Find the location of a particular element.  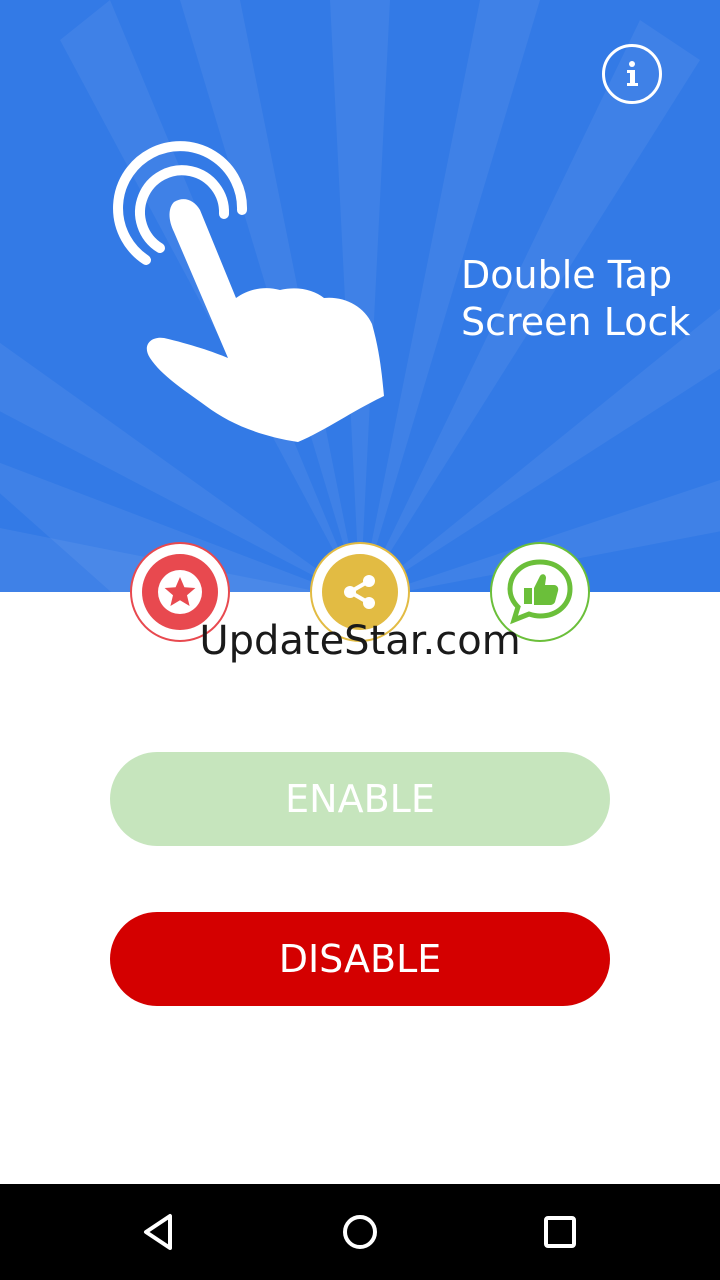

navigation-bar is located at coordinates (360, 1232).